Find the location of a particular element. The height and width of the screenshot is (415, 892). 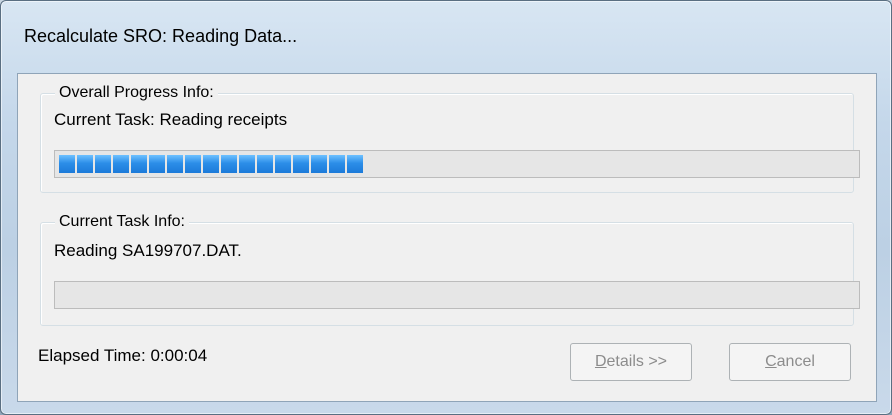

details-button-accel: D is located at coordinates (600, 361).